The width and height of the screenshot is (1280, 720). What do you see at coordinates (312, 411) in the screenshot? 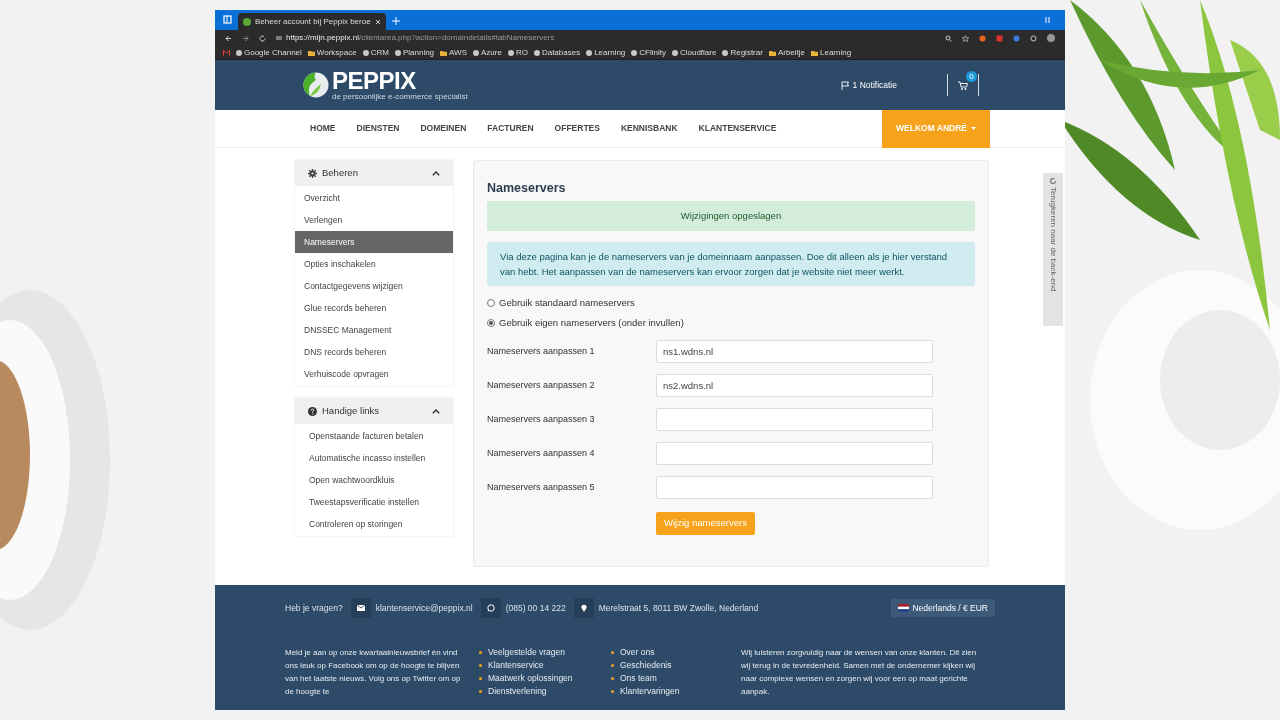
I see `help-icon` at bounding box center [312, 411].